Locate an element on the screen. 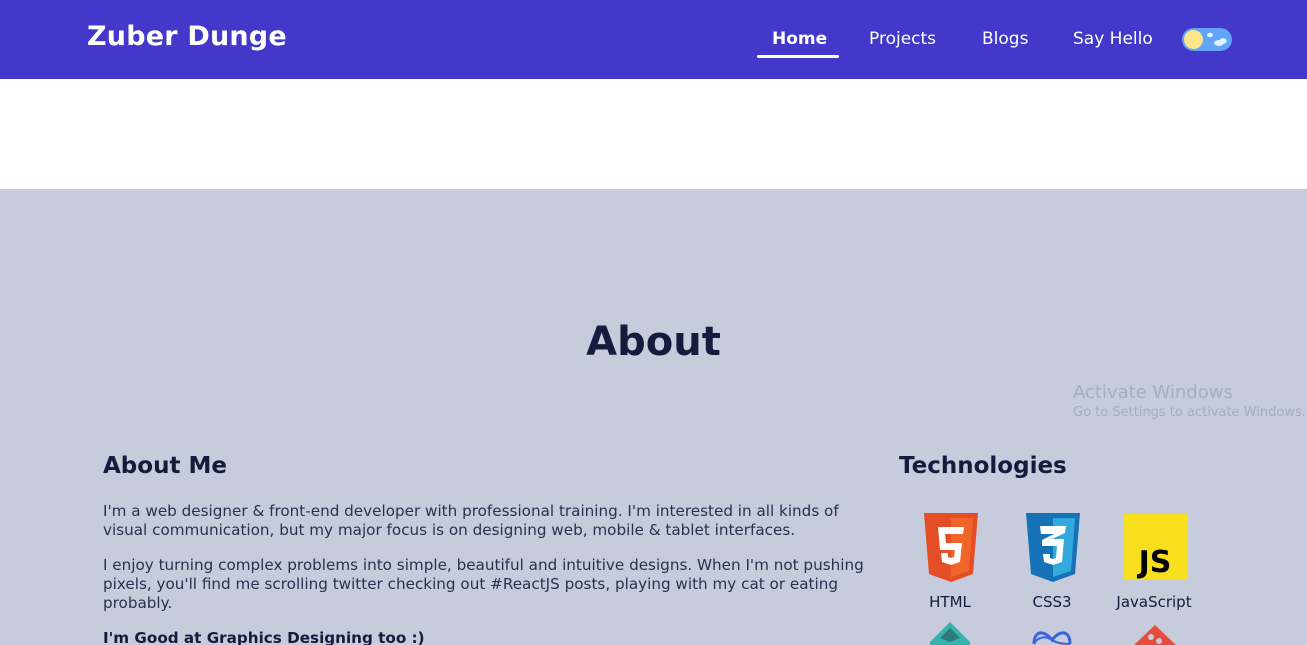 The width and height of the screenshot is (1307, 645). brand-logo: Zuber Dunge is located at coordinates (187, 36).